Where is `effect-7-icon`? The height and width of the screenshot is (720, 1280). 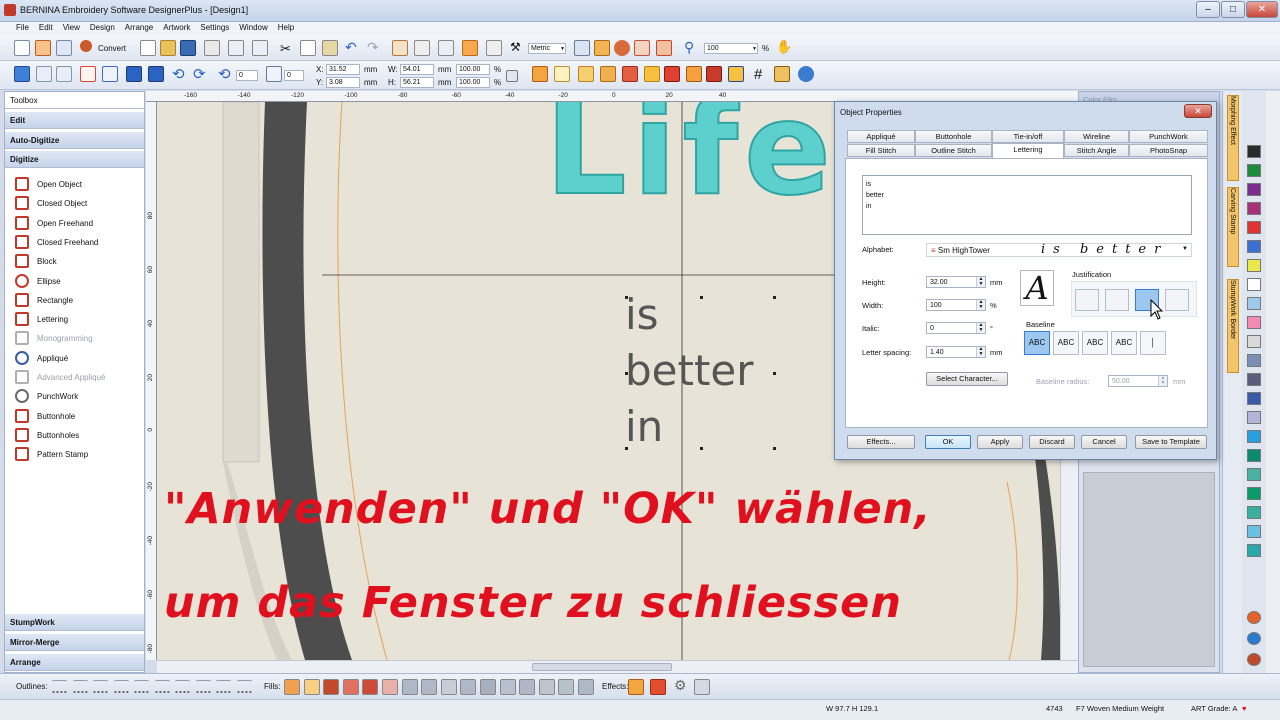 effect-7-icon is located at coordinates (694, 74).